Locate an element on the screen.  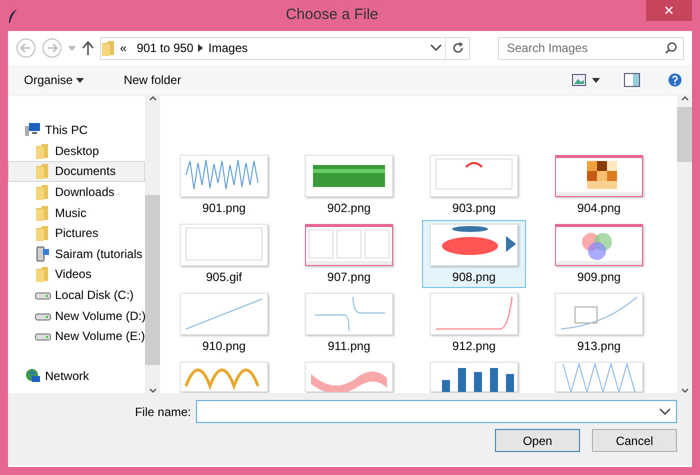
open-button: Open is located at coordinates (537, 440).